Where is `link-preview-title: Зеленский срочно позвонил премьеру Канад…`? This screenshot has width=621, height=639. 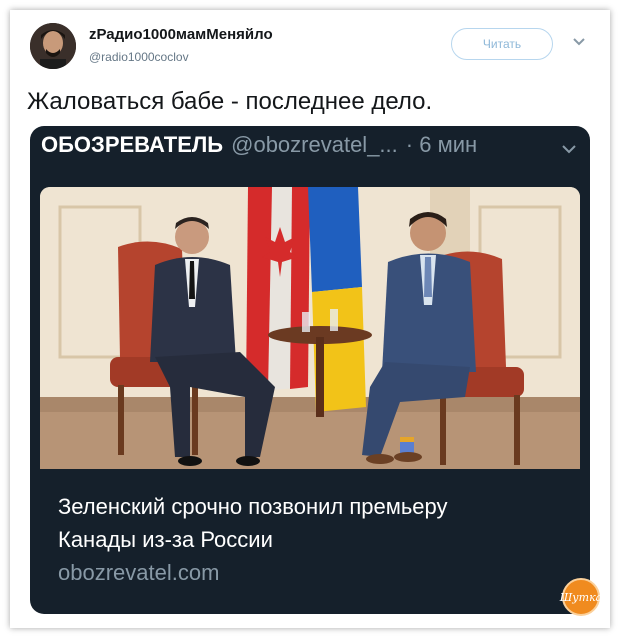 link-preview-title: Зеленский срочно позвонил премьеру Канад… is located at coordinates (313, 523).